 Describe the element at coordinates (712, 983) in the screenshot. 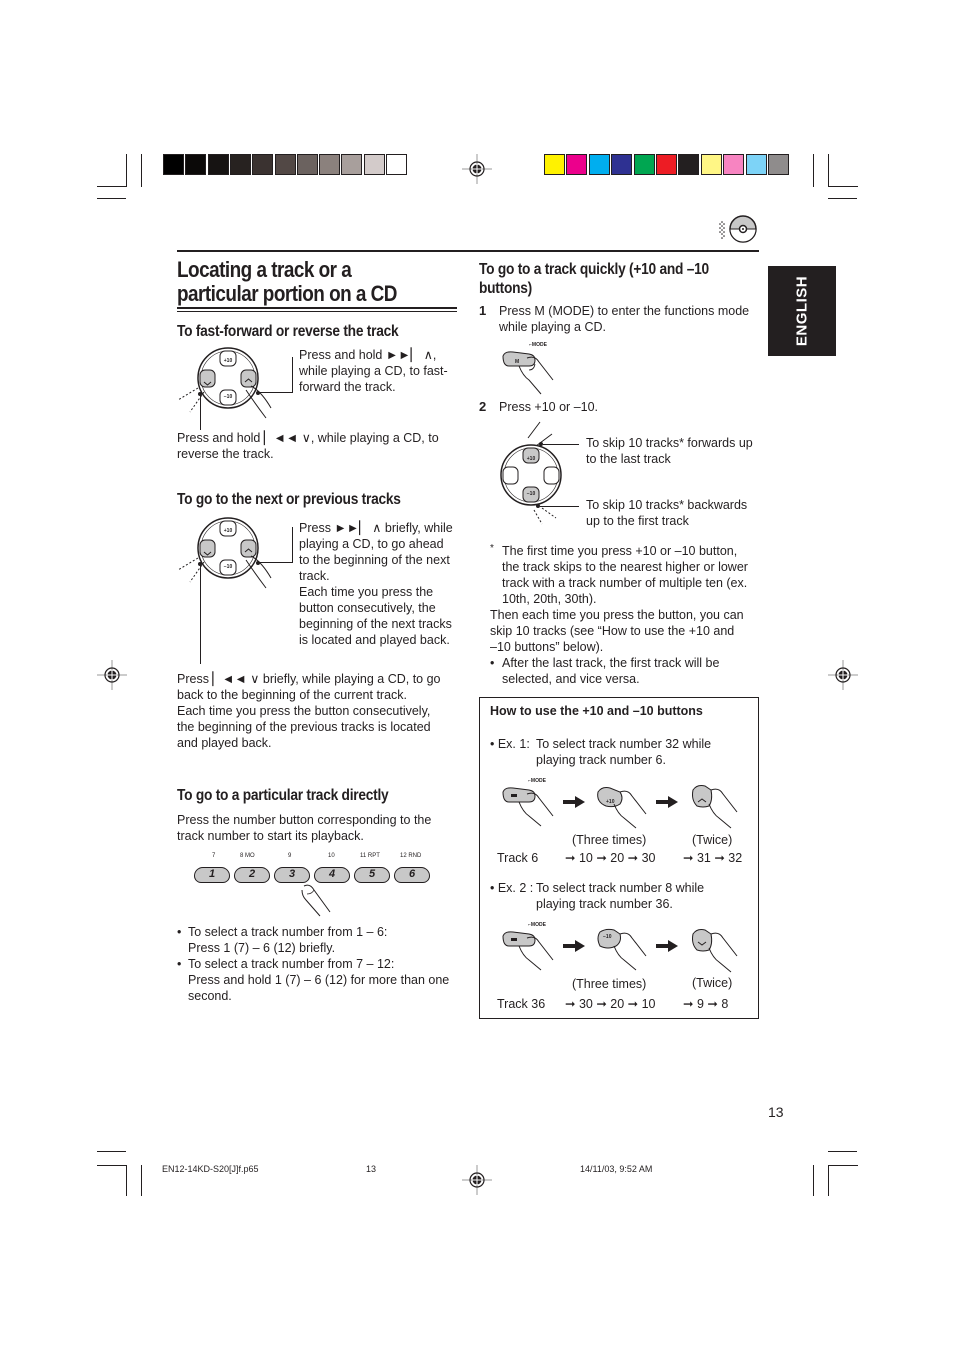

I see `ex2-times-b: (Twice)` at that location.